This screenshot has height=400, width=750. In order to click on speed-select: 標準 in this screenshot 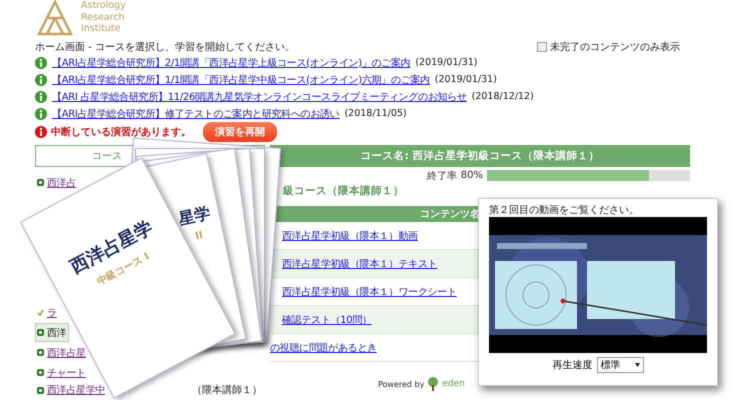, I will do `click(620, 365)`.